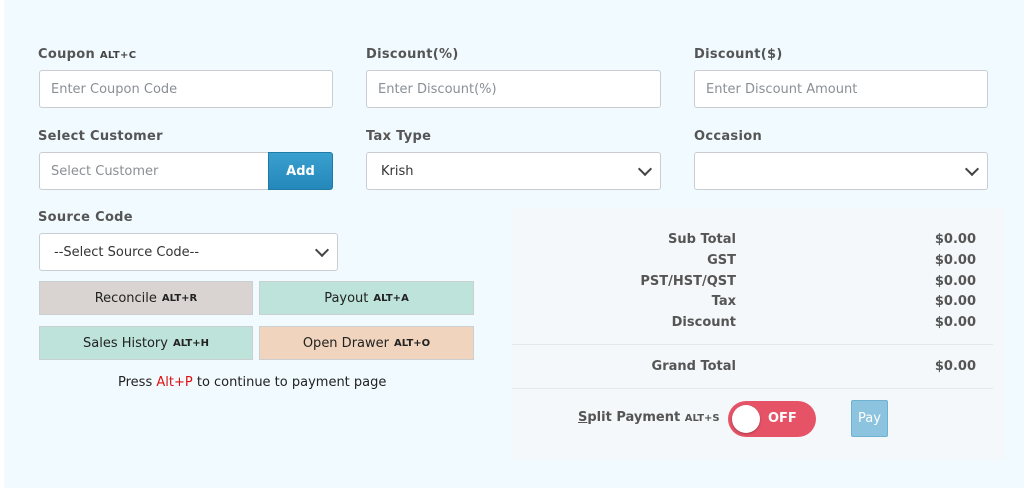 This screenshot has height=488, width=1035. Describe the element at coordinates (688, 281) in the screenshot. I see `pst-label: PST/HST/QST` at that location.